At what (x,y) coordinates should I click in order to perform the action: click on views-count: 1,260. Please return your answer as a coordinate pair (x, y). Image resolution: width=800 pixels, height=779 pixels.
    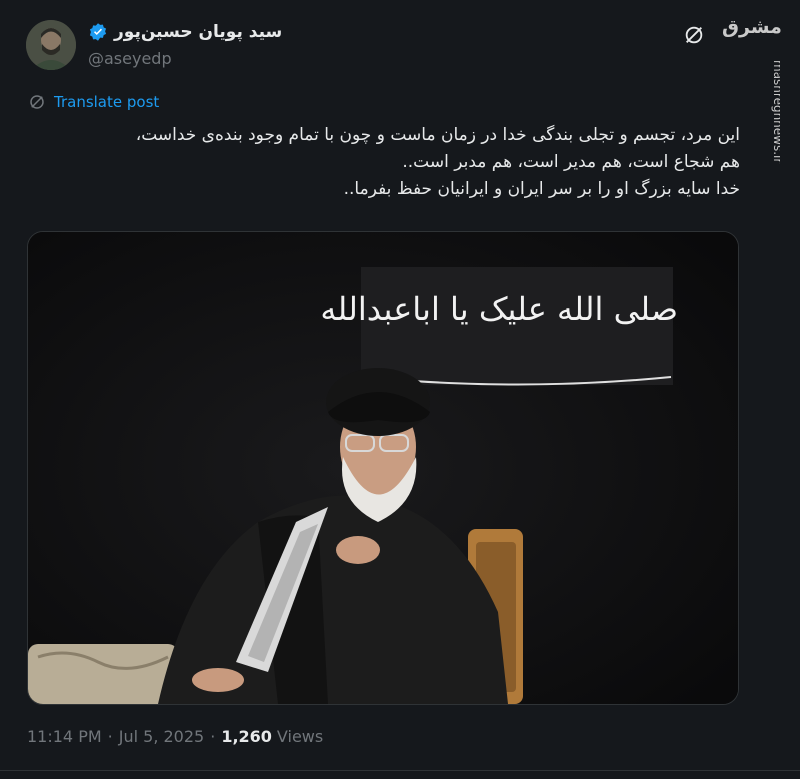
    Looking at the image, I should click on (246, 736).